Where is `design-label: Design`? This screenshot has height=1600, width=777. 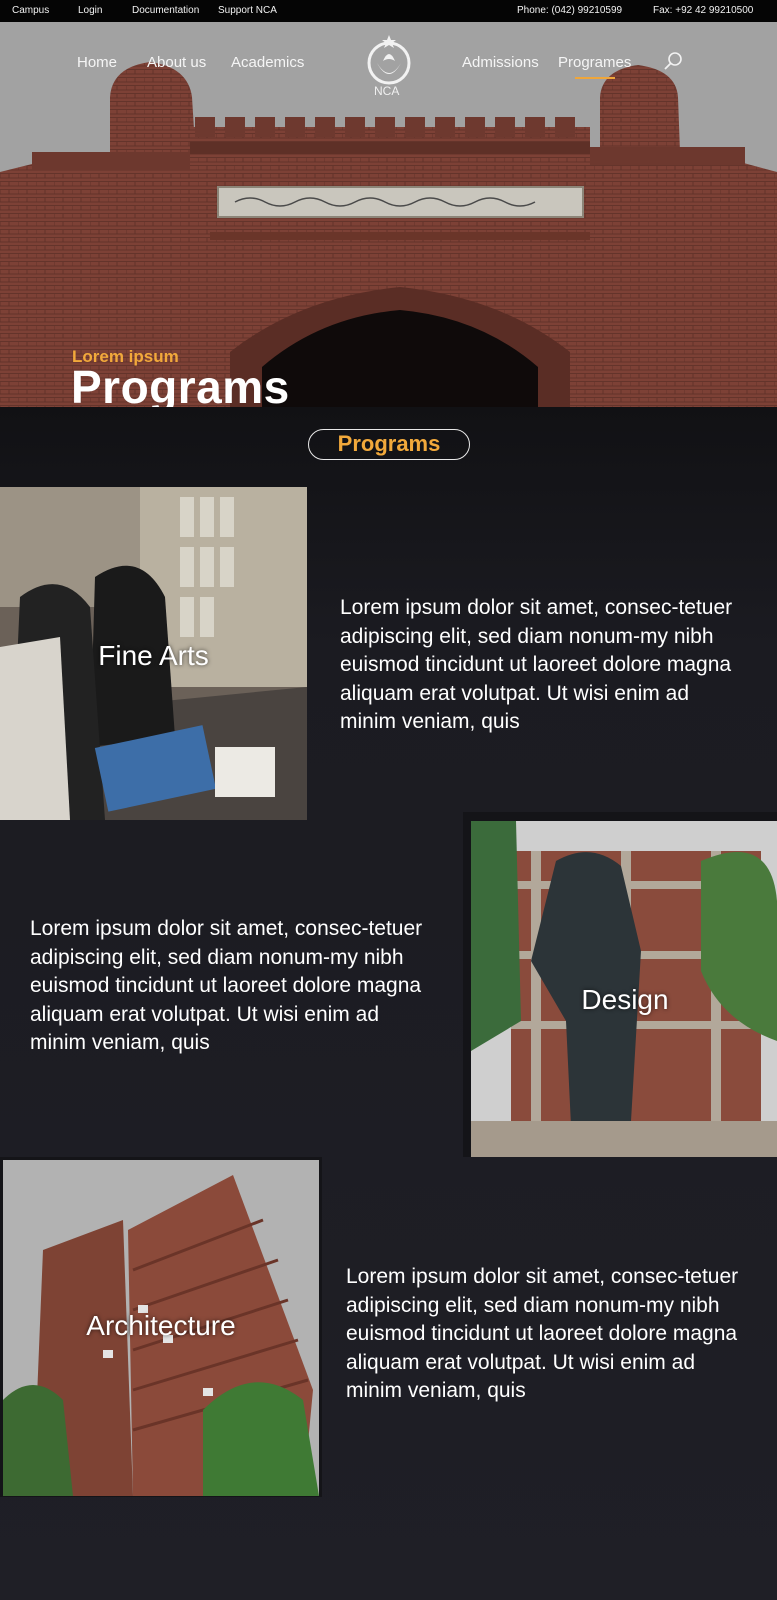
design-label: Design is located at coordinates (625, 999).